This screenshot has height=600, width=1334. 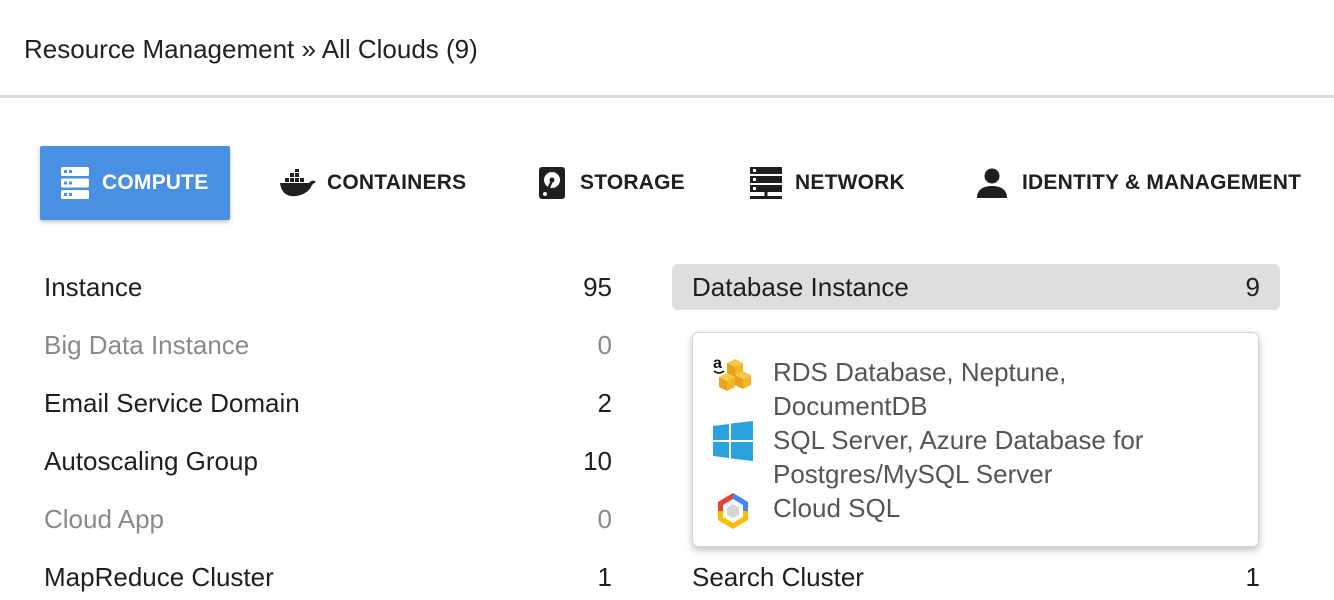 What do you see at coordinates (992, 183) in the screenshot?
I see `user-icon` at bounding box center [992, 183].